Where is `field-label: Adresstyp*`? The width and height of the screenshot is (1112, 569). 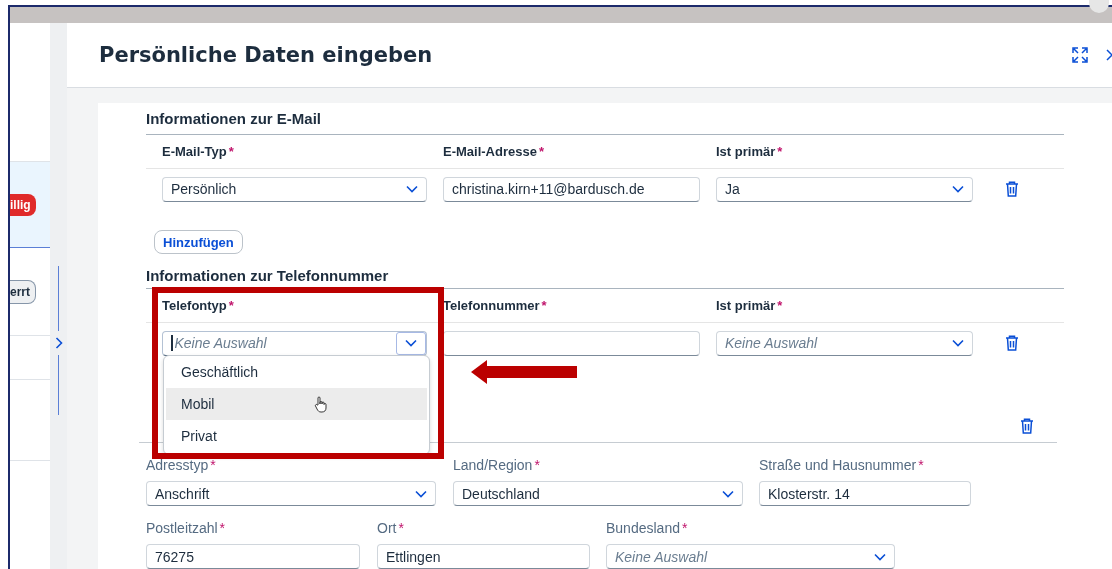
field-label: Adresstyp* is located at coordinates (181, 465).